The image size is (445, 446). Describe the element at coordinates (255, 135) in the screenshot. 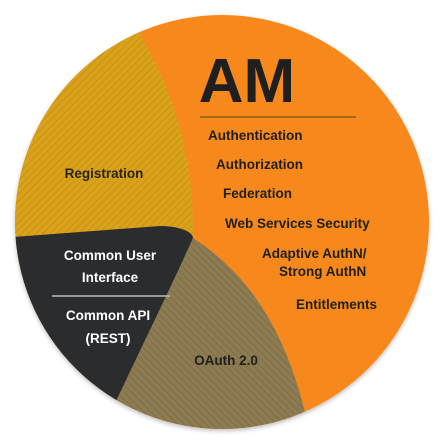

I see `feature-authentication: Authentication` at that location.